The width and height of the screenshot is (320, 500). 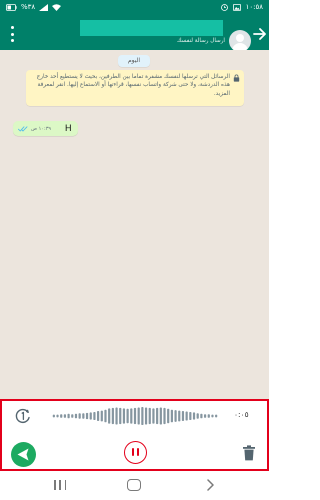 I want to click on avatar, so click(x=240, y=41).